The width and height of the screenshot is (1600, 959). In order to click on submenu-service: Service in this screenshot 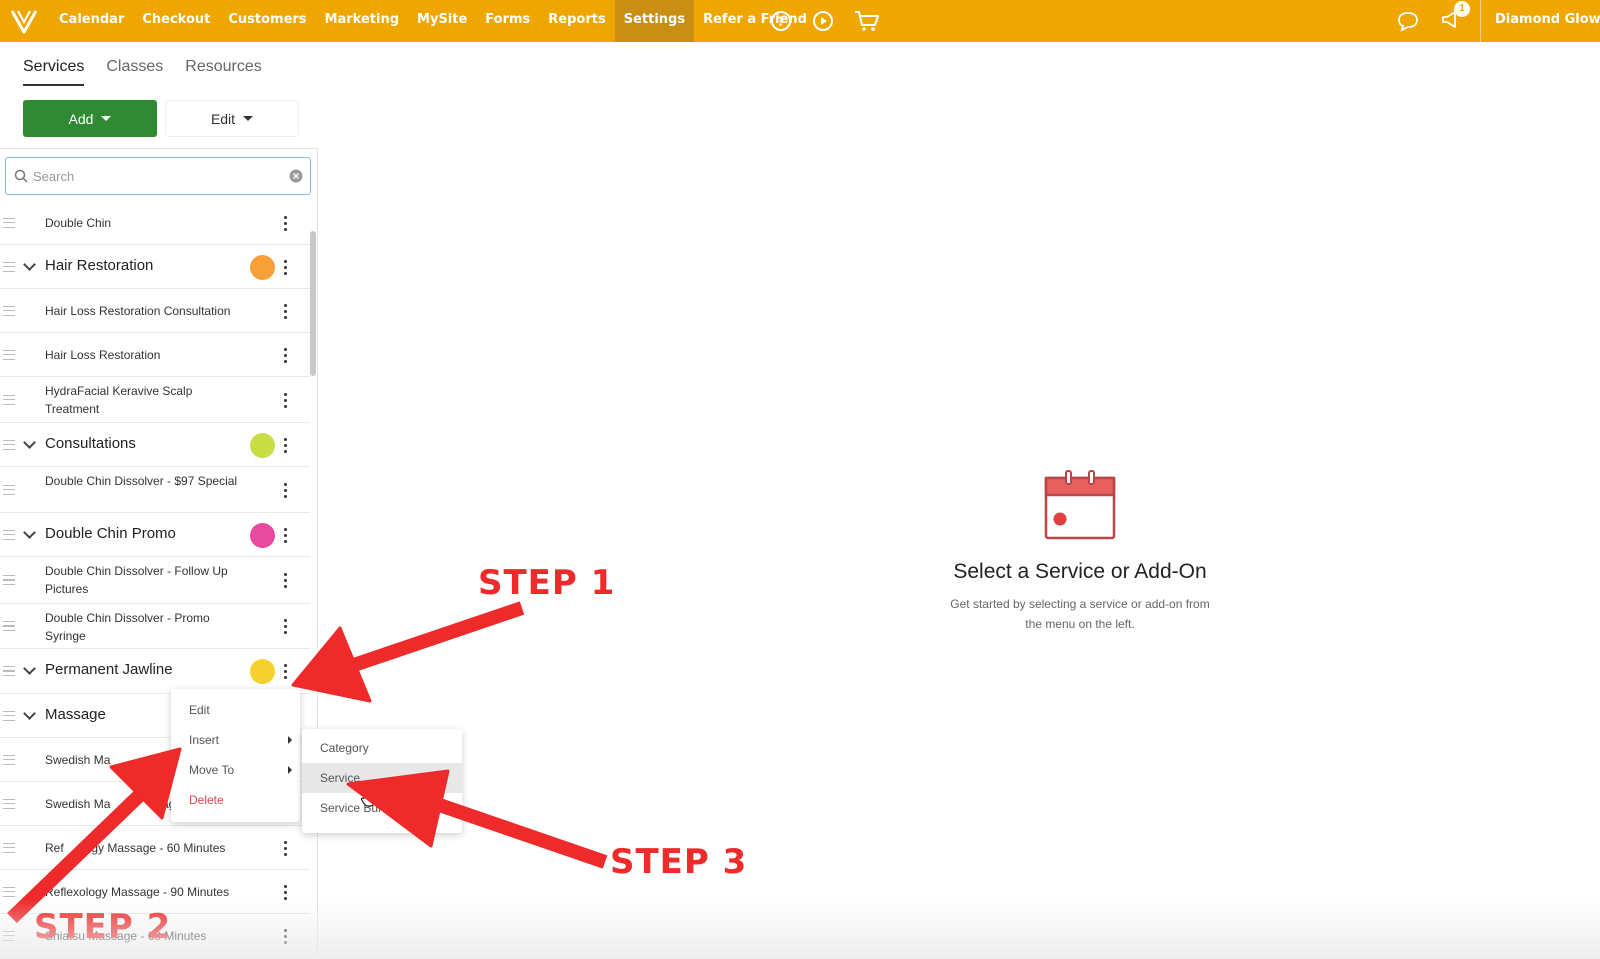, I will do `click(382, 778)`.